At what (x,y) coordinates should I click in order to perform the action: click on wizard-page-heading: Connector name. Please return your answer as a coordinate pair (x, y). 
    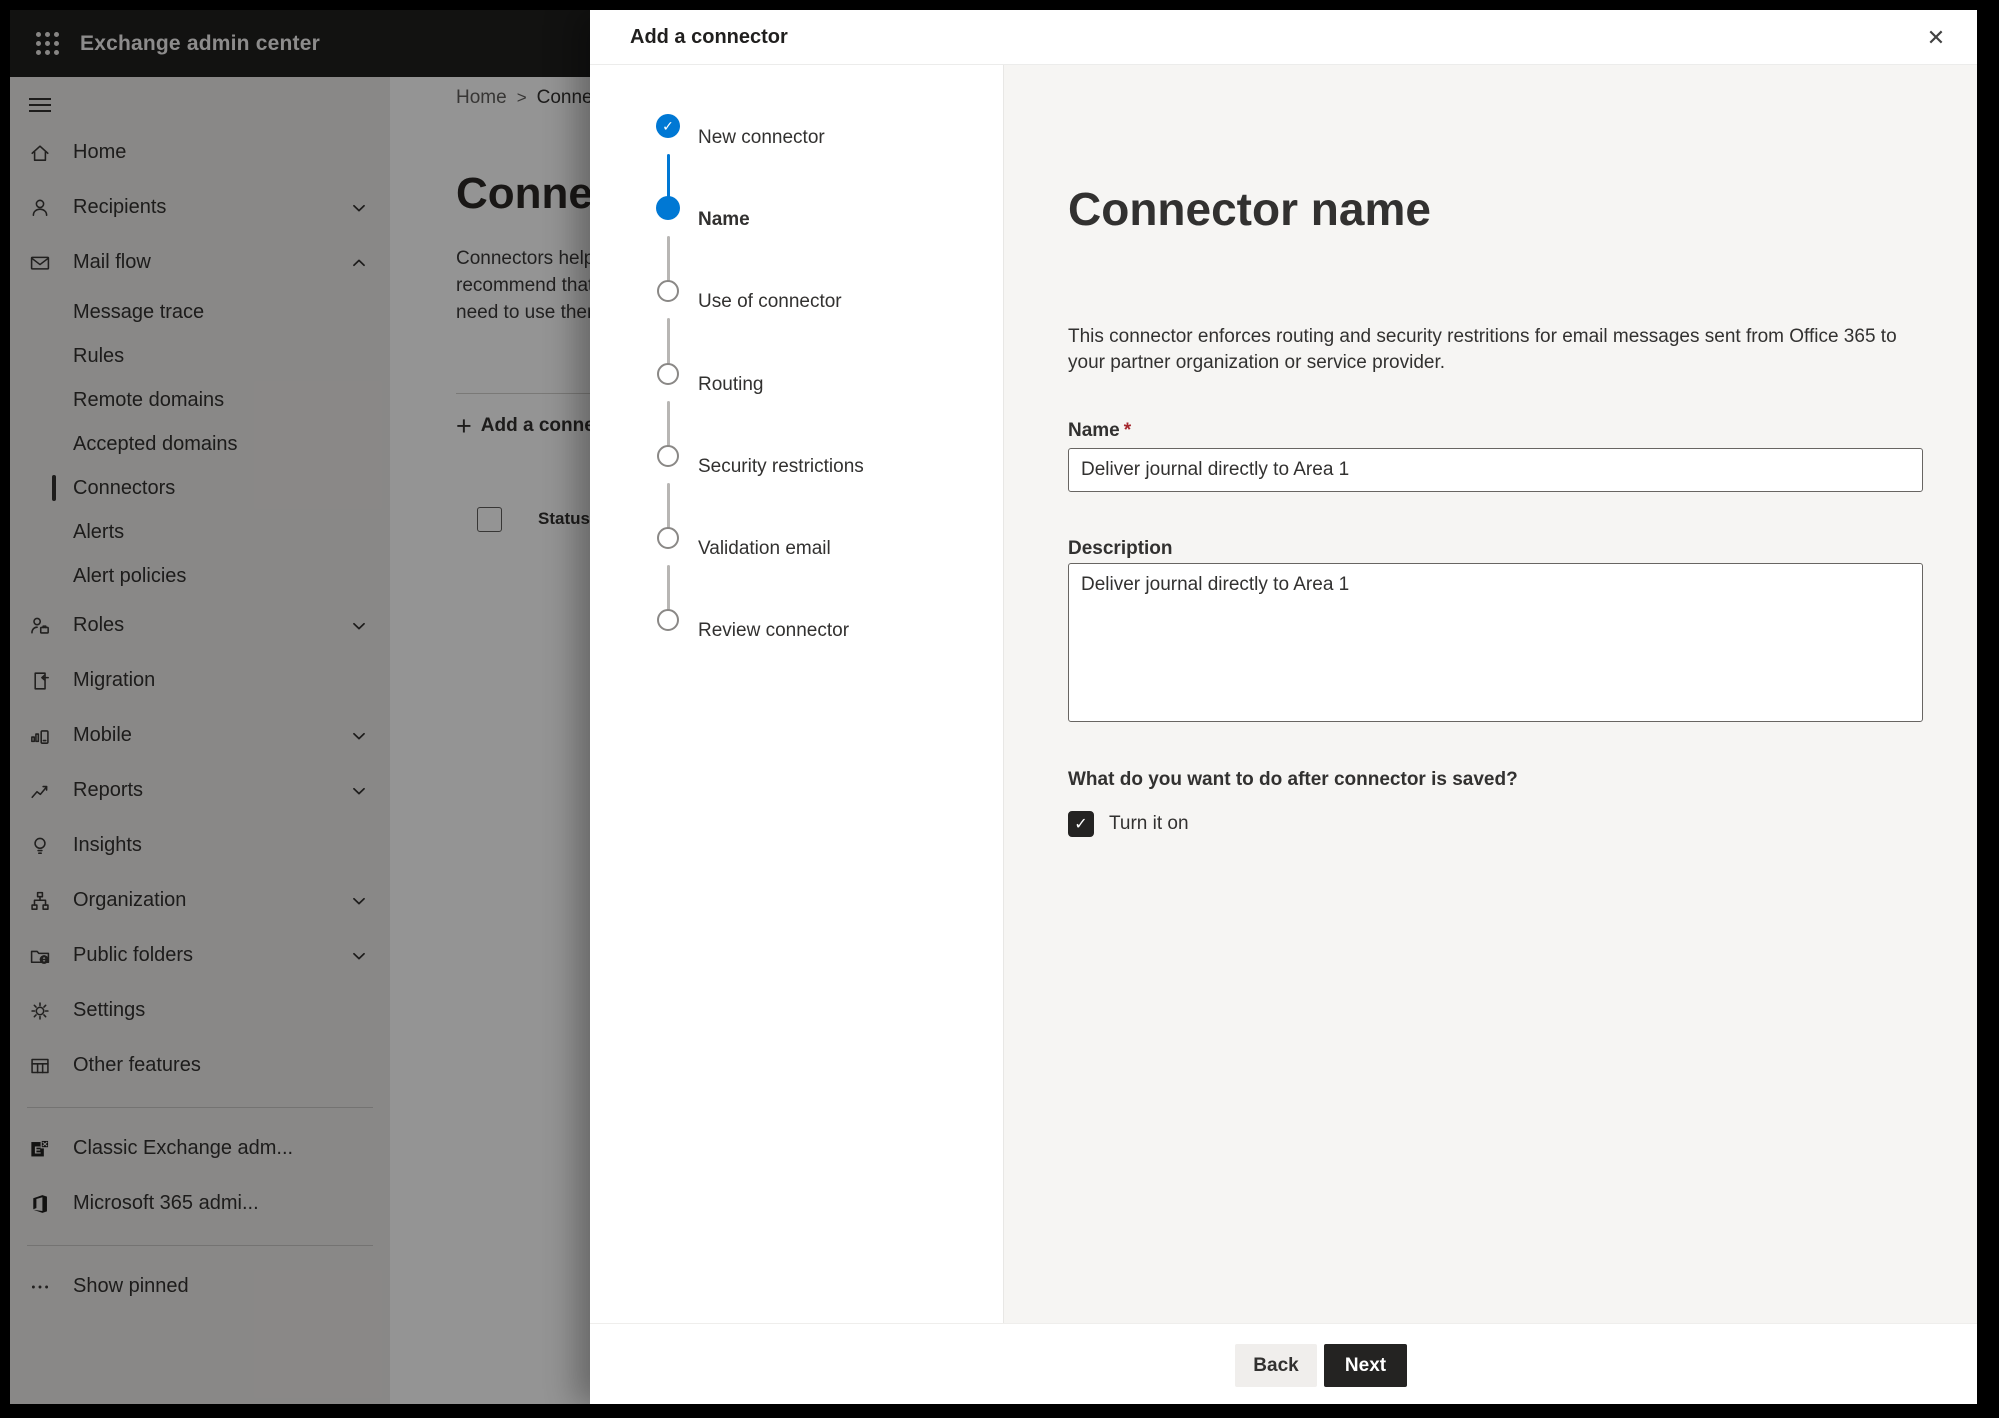
    Looking at the image, I should click on (1249, 209).